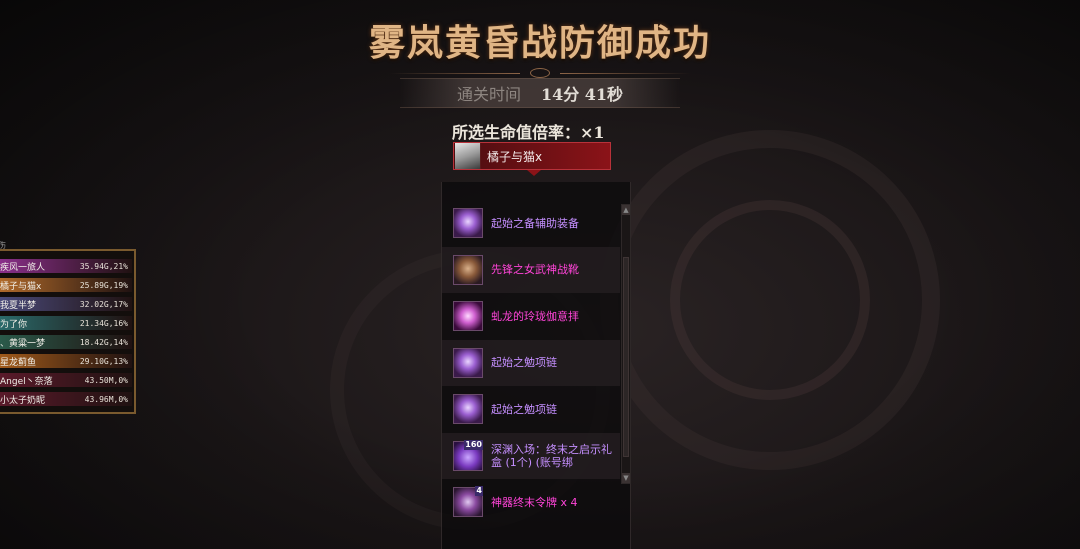 The height and width of the screenshot is (549, 1080). I want to click on damage-value: 18.42G,14%, so click(103, 342).